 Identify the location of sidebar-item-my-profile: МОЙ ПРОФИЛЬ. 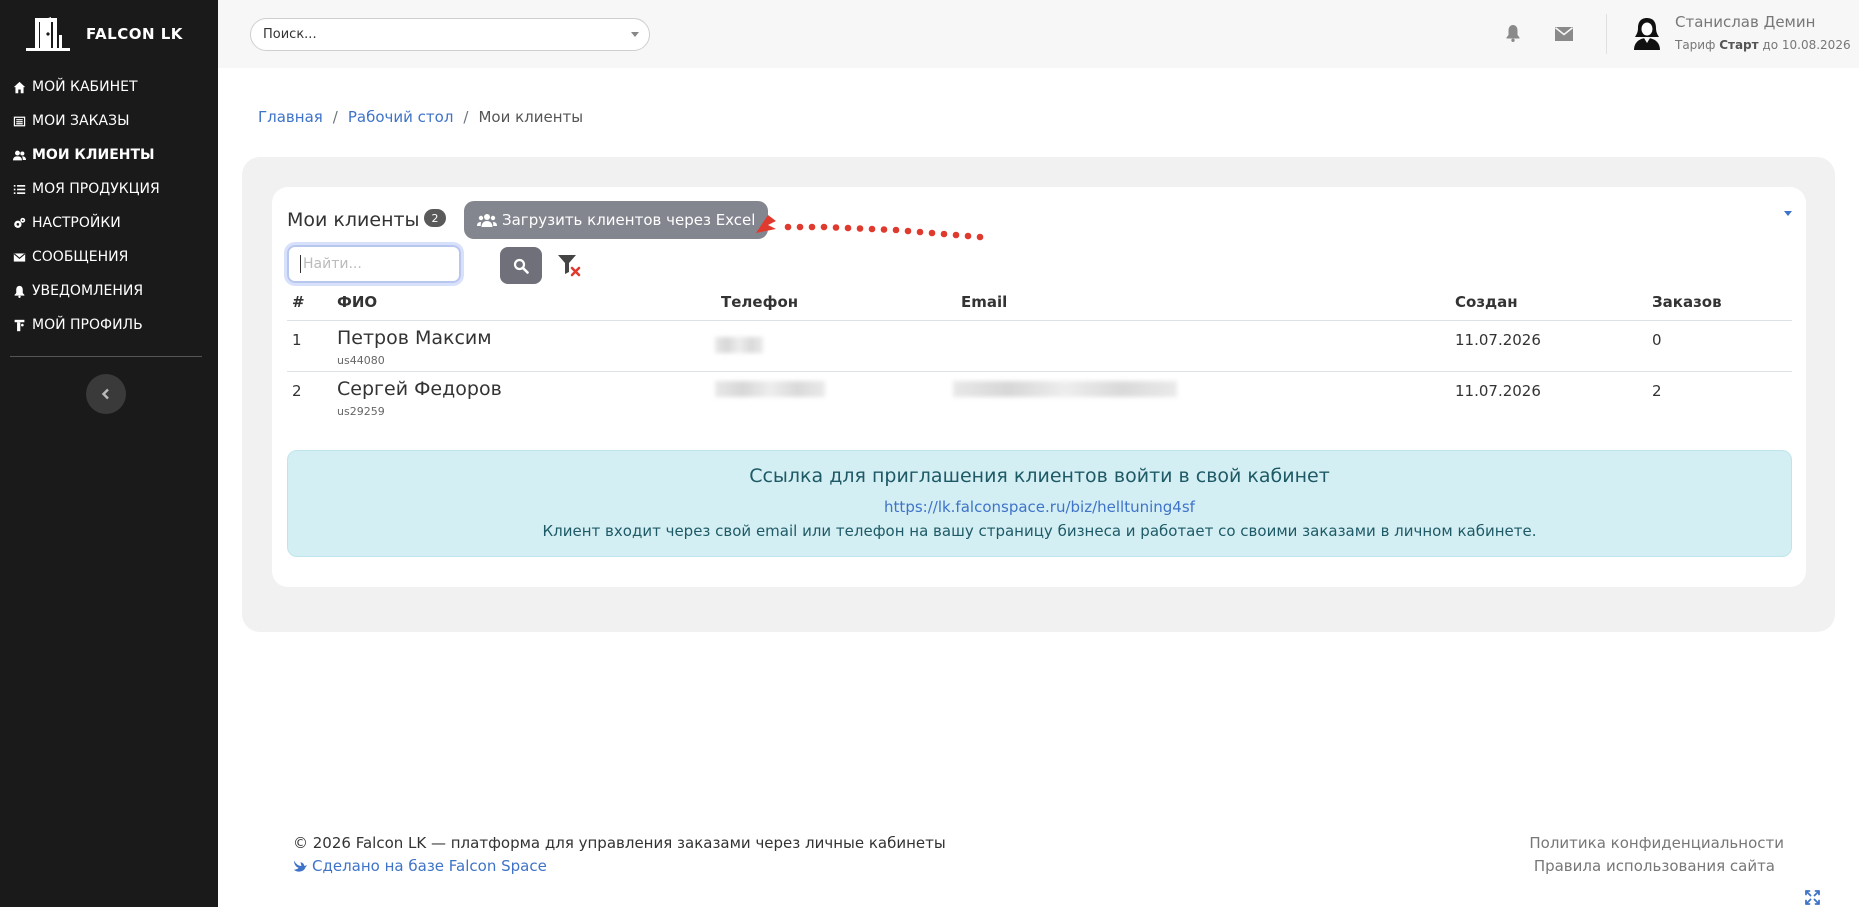
(109, 325).